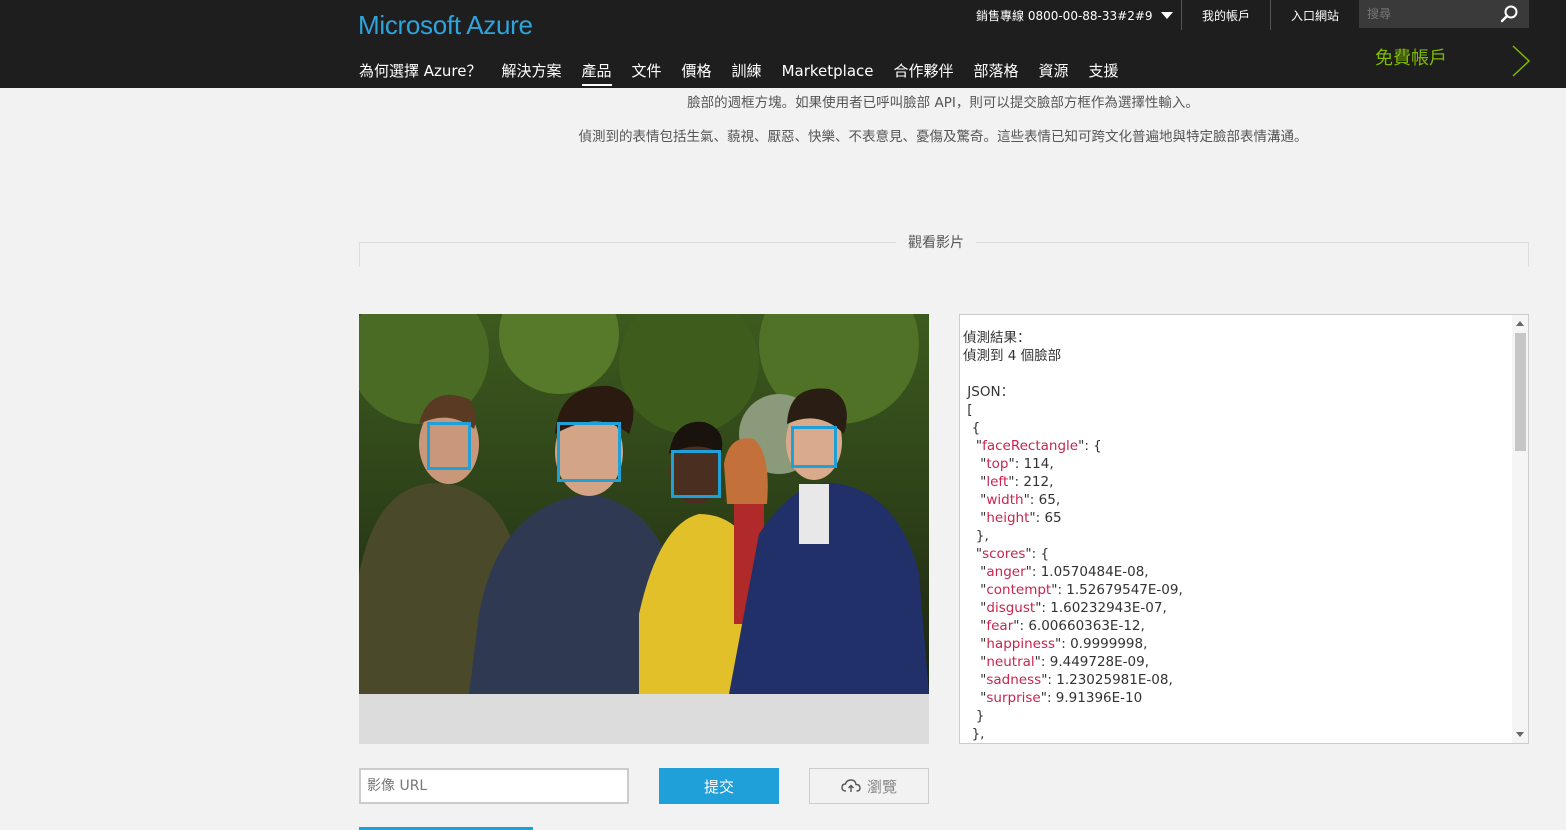  Describe the element at coordinates (1036, 482) in the screenshot. I see `face-left-value: 212` at that location.